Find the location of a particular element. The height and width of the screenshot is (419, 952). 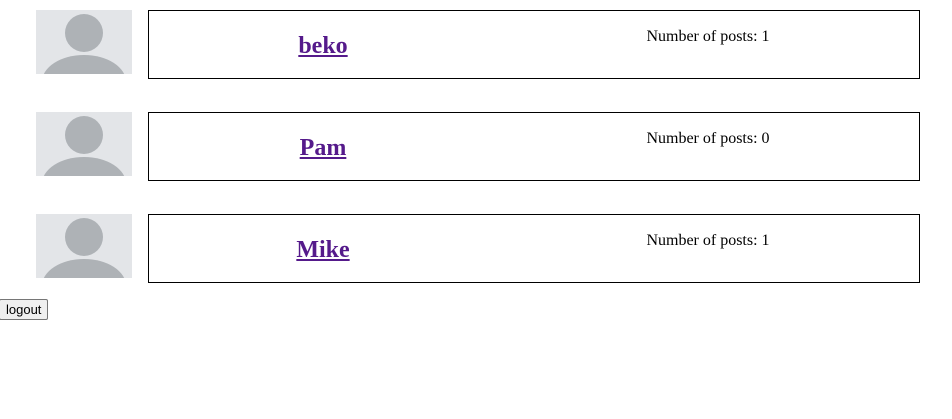

user-card: Mike Number of posts: 1 is located at coordinates (534, 248).